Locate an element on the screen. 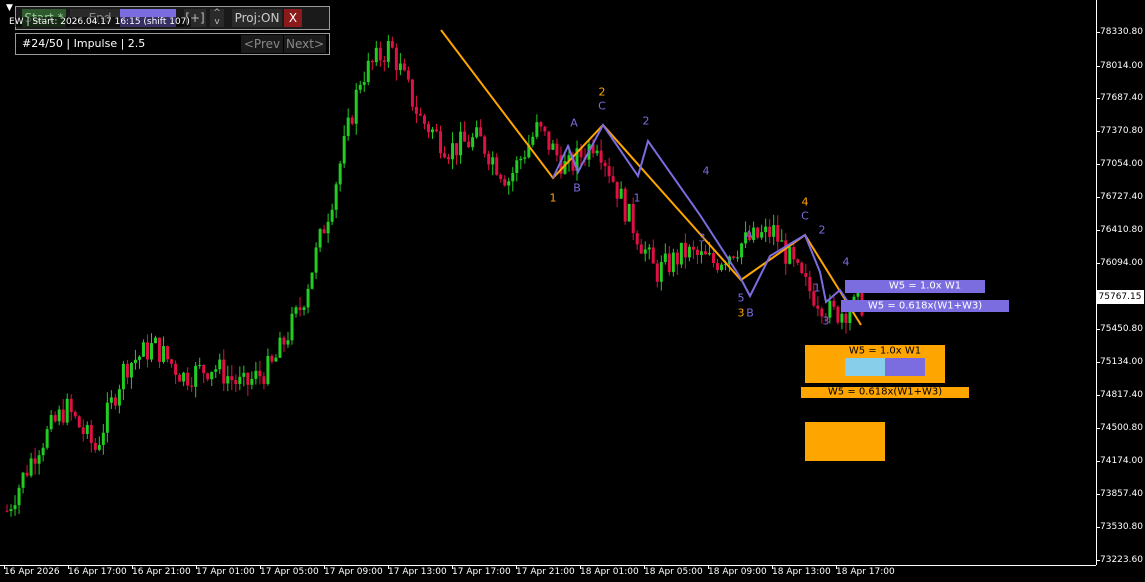 The height and width of the screenshot is (582, 1145). price-tick-label: 76410.80 is located at coordinates (1121, 230).